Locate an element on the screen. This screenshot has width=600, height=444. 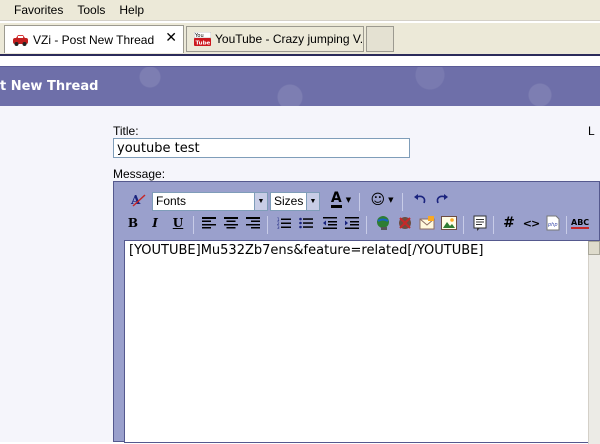
close-tab-icon: ✕ is located at coordinates (171, 38).